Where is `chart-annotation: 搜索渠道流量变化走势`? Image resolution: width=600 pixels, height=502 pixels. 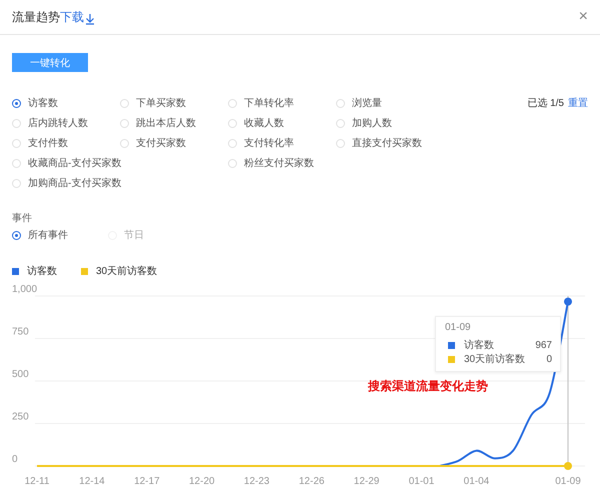 chart-annotation: 搜索渠道流量变化走势 is located at coordinates (428, 386).